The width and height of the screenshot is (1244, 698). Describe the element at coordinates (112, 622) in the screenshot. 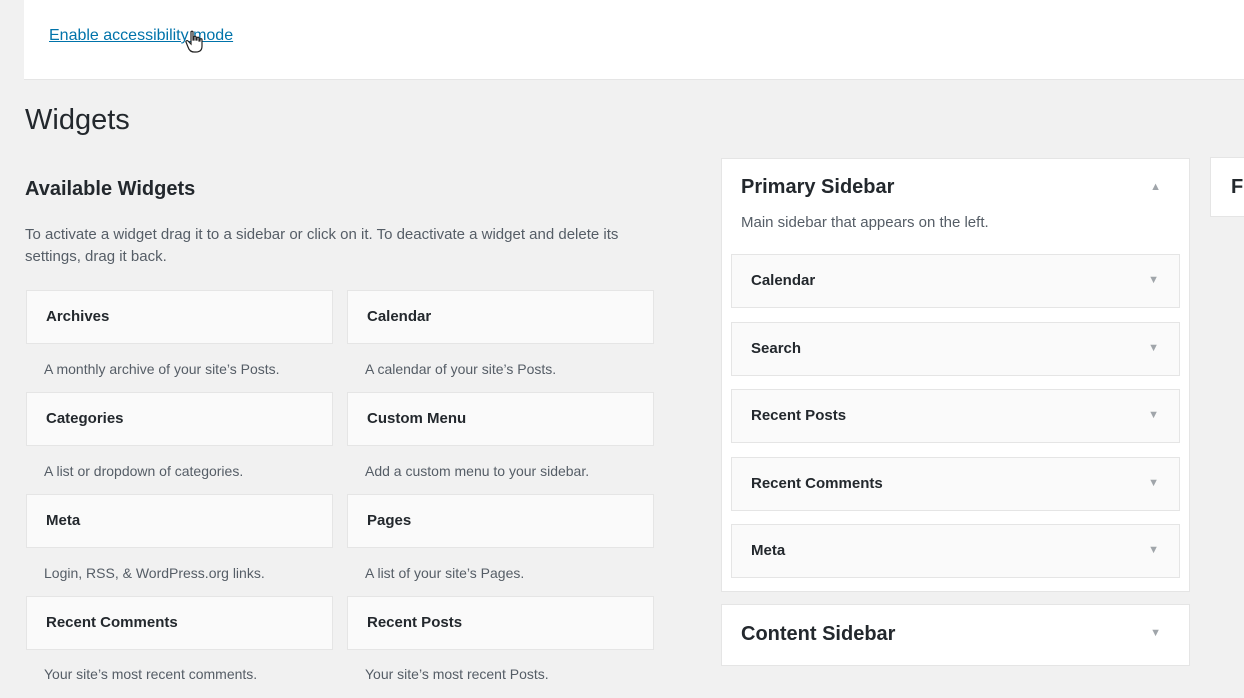

I see `widget-title: Recent Comments` at that location.